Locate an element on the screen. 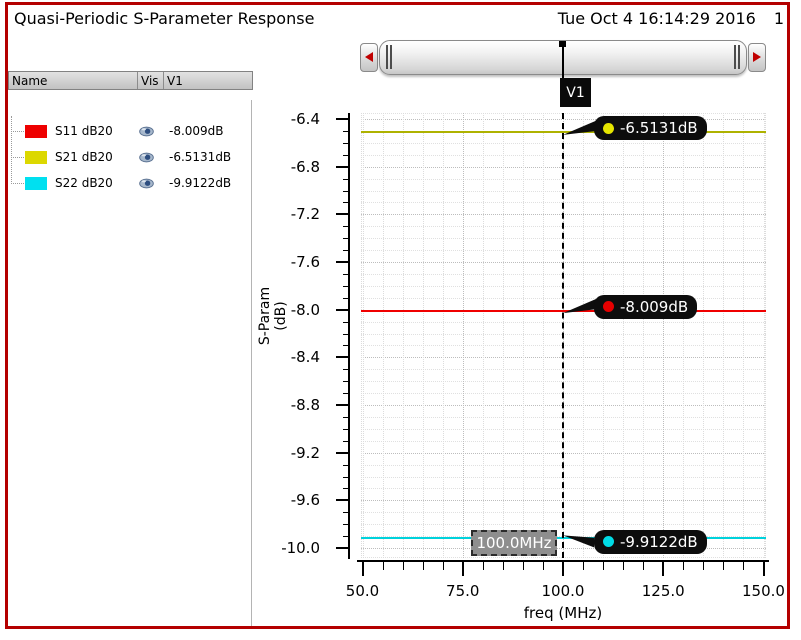  y-axis-tick-label: -8.0 is located at coordinates (305, 309).